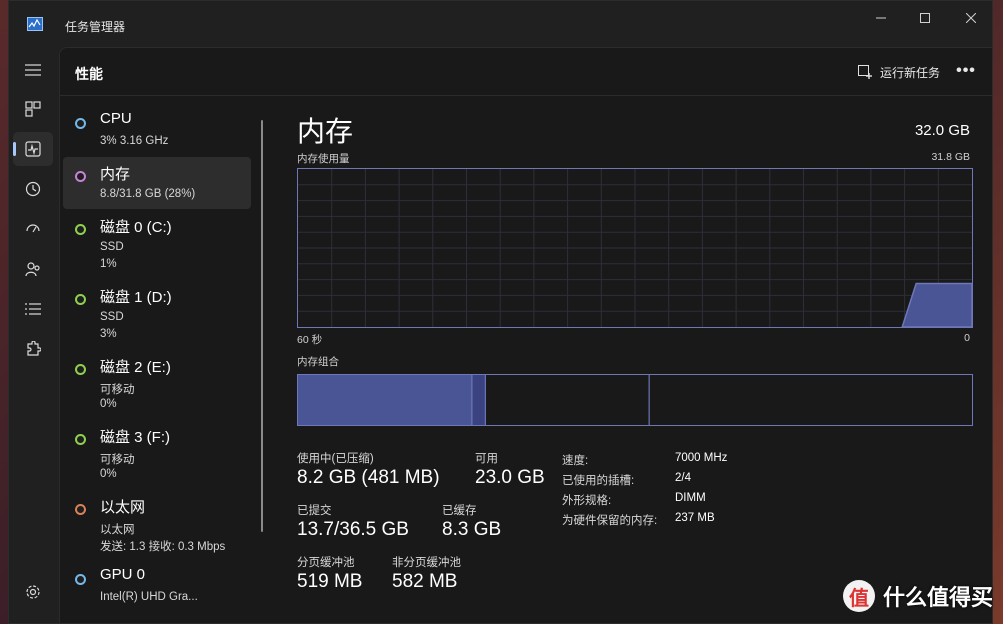 The image size is (1003, 624). I want to click on window-title: 任务管理器, so click(95, 27).